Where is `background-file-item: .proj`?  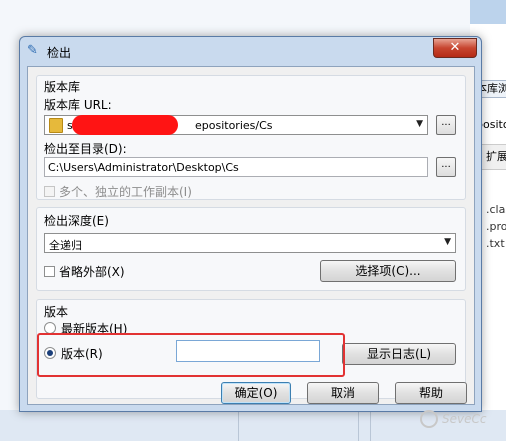 background-file-item: .proj is located at coordinates (496, 226).